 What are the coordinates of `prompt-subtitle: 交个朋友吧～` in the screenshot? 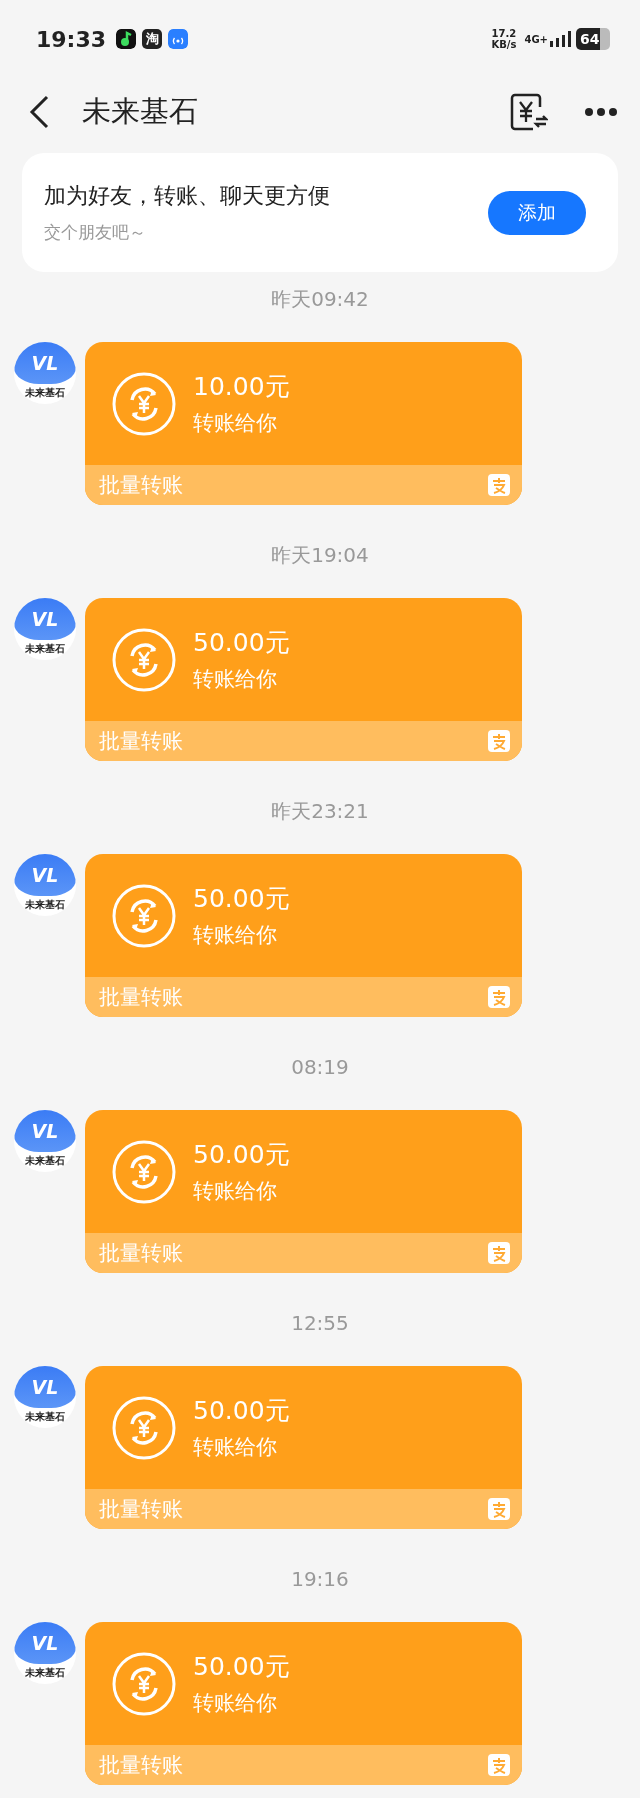 It's located at (95, 232).